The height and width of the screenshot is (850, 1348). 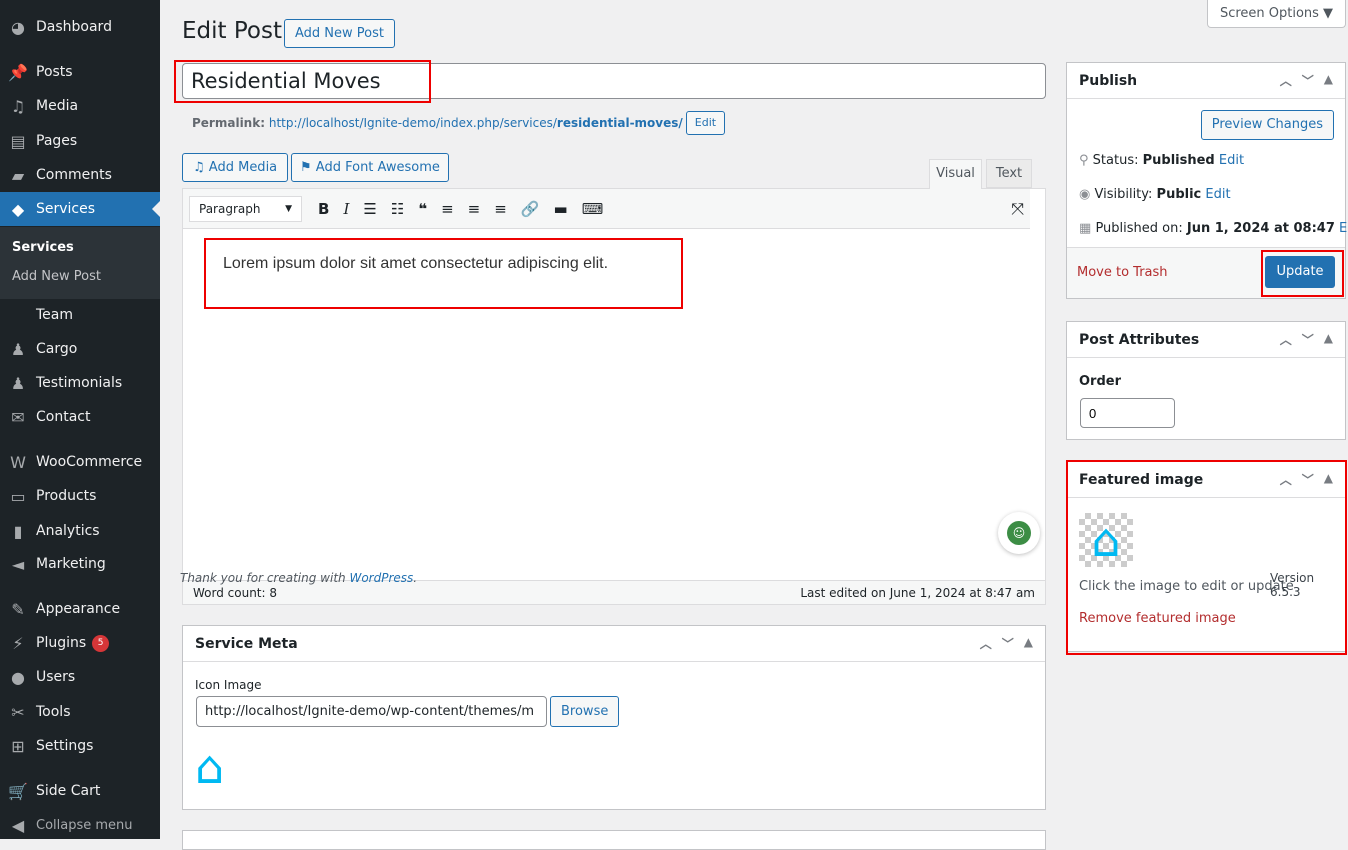 I want to click on edit-visibility-link: Edit, so click(x=1217, y=194).